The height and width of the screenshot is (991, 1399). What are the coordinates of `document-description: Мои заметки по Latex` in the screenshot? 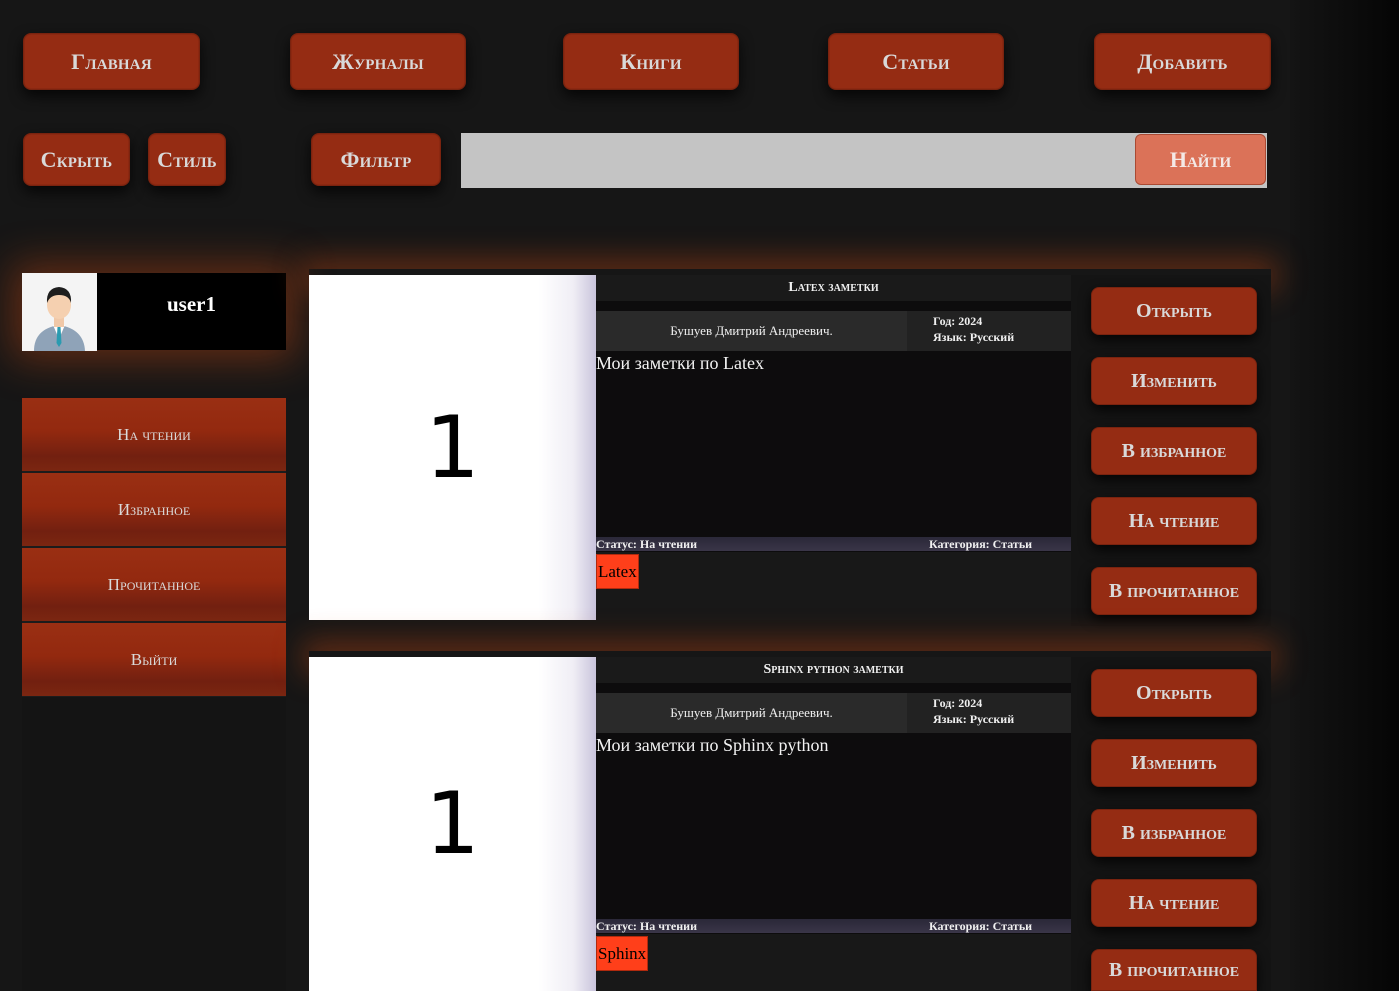 It's located at (680, 363).